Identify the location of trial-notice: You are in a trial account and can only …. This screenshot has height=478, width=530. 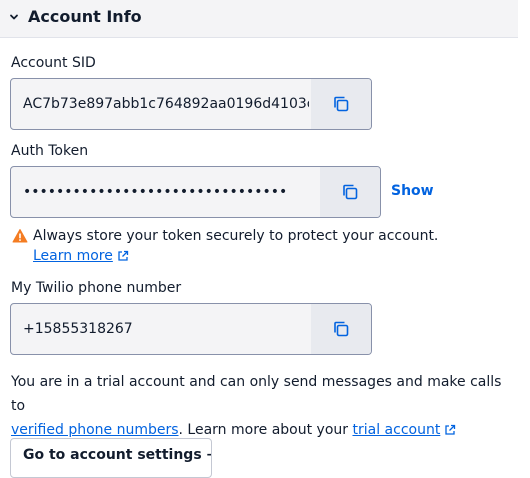
(263, 406).